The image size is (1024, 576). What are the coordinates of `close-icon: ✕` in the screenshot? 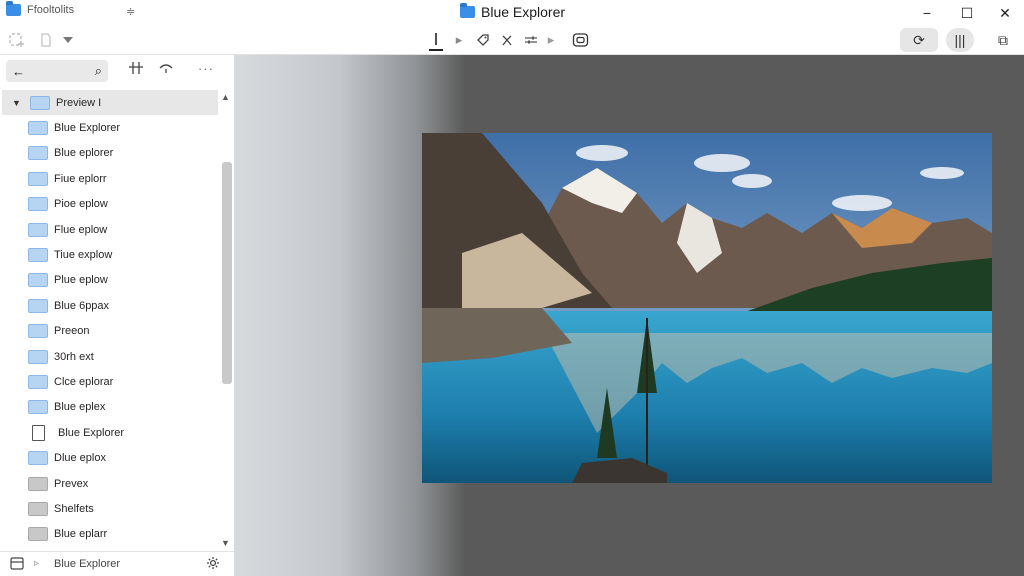 It's located at (1005, 12).